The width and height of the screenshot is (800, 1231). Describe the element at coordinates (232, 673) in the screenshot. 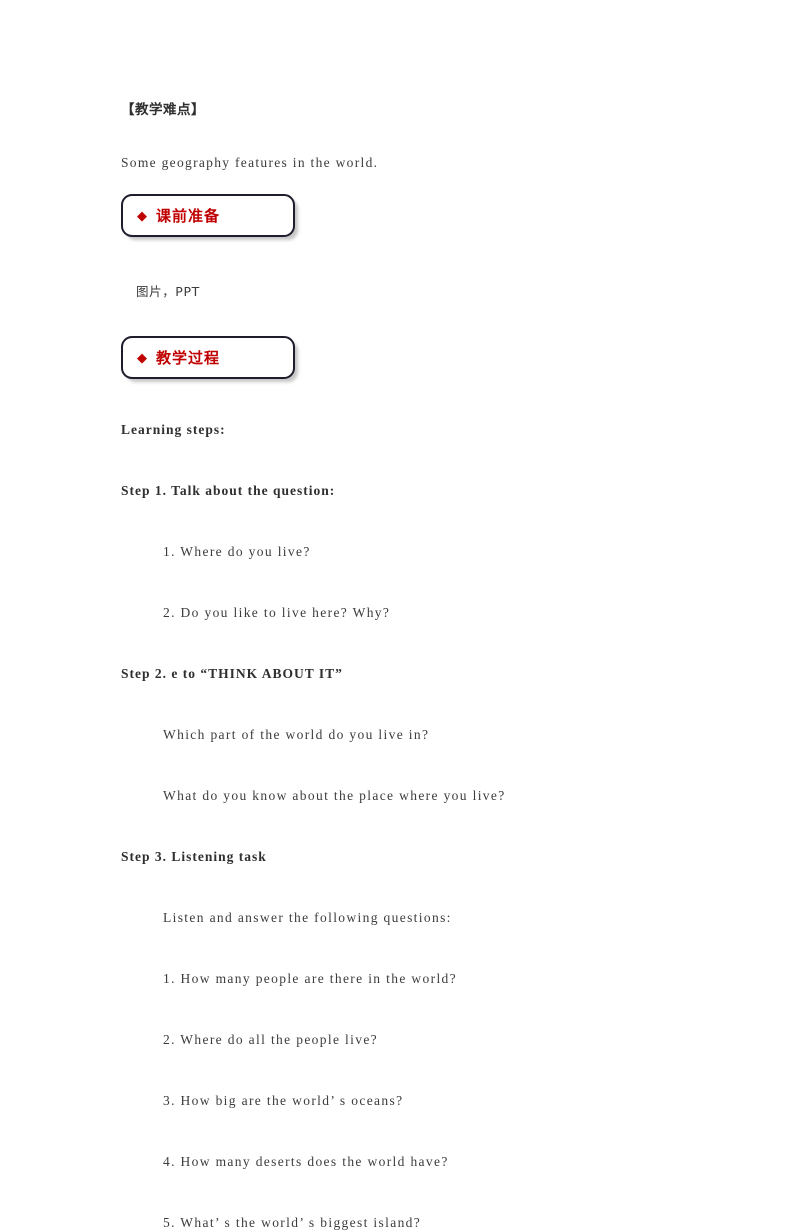

I see `step-2-heading: Step 2. e to “THINK ABOUT IT”` at that location.